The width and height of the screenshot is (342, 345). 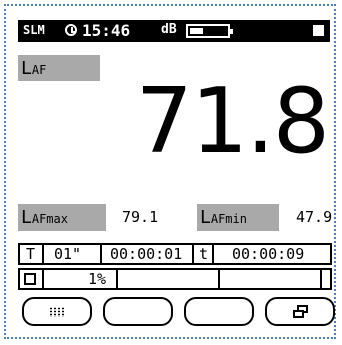 I want to click on clock-time: 15:46, so click(x=106, y=30).